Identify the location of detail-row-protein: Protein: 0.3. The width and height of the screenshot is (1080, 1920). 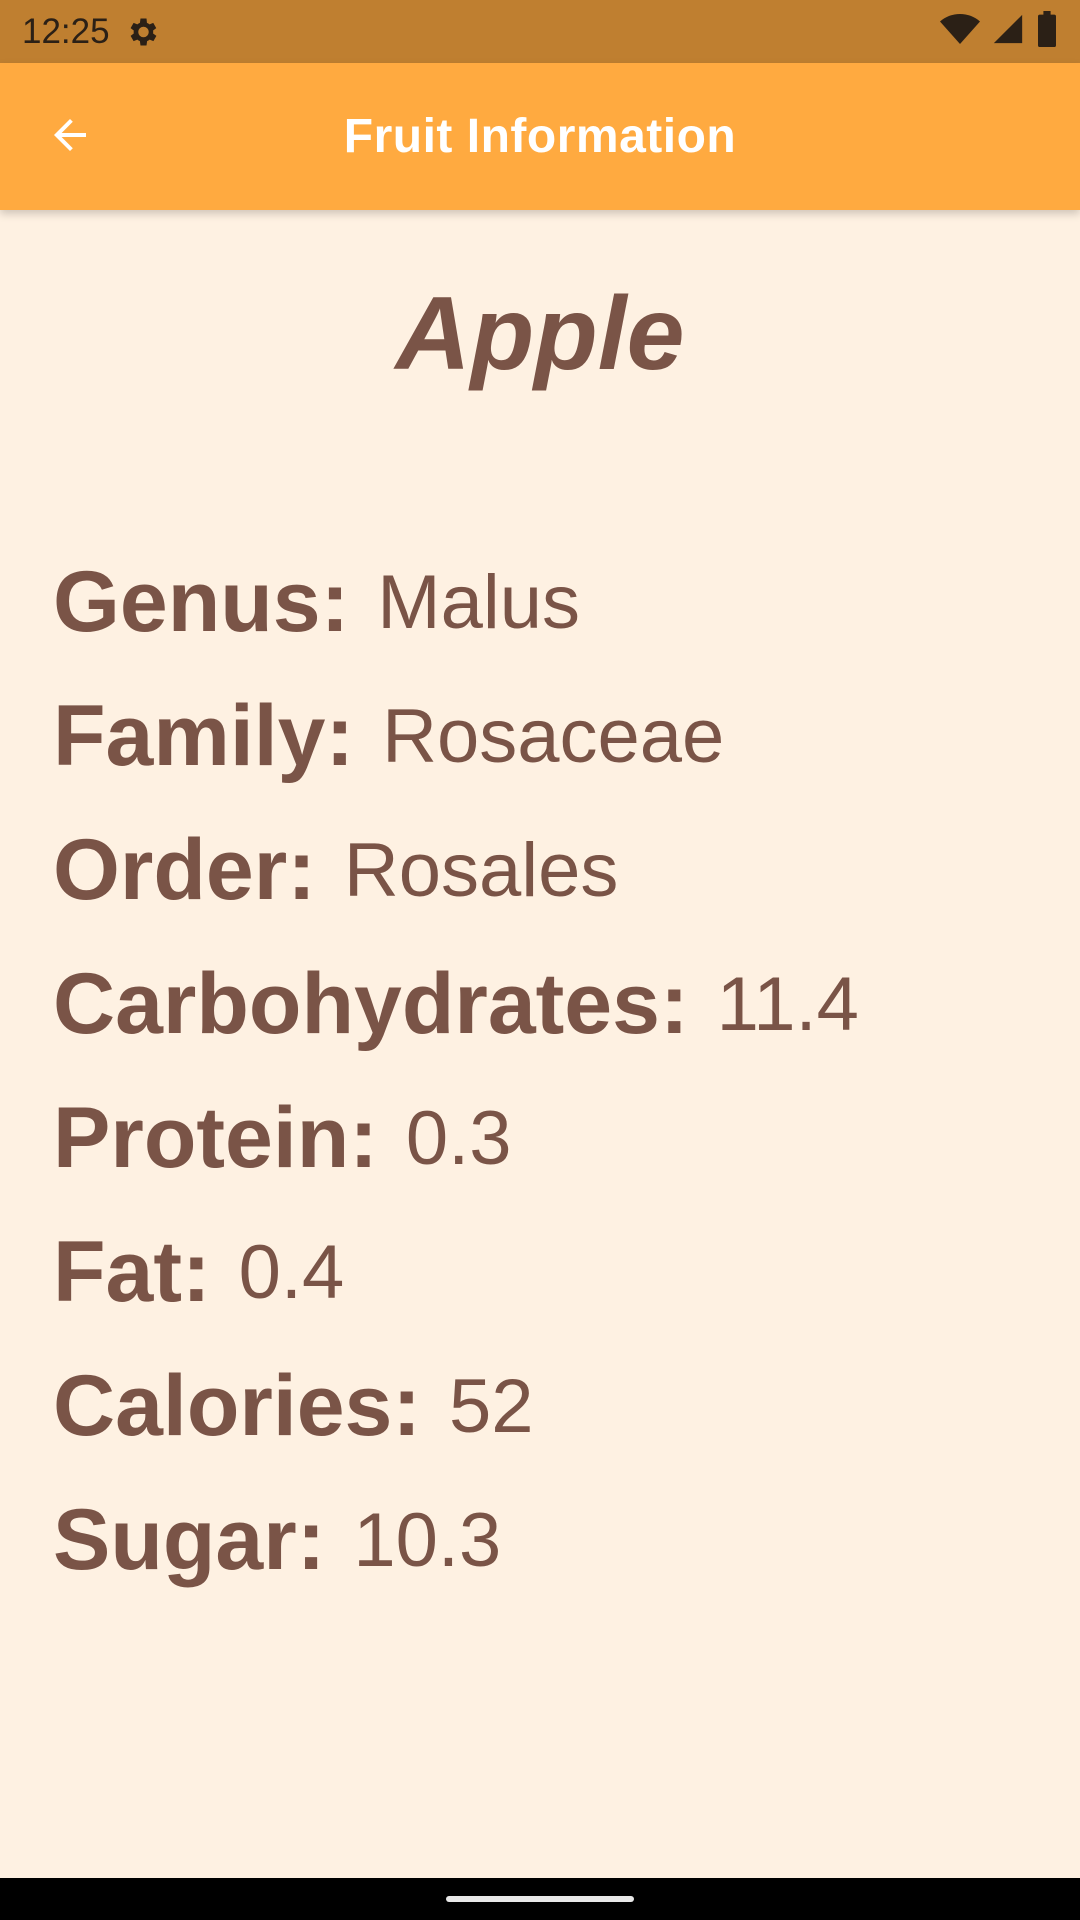
(553, 1138).